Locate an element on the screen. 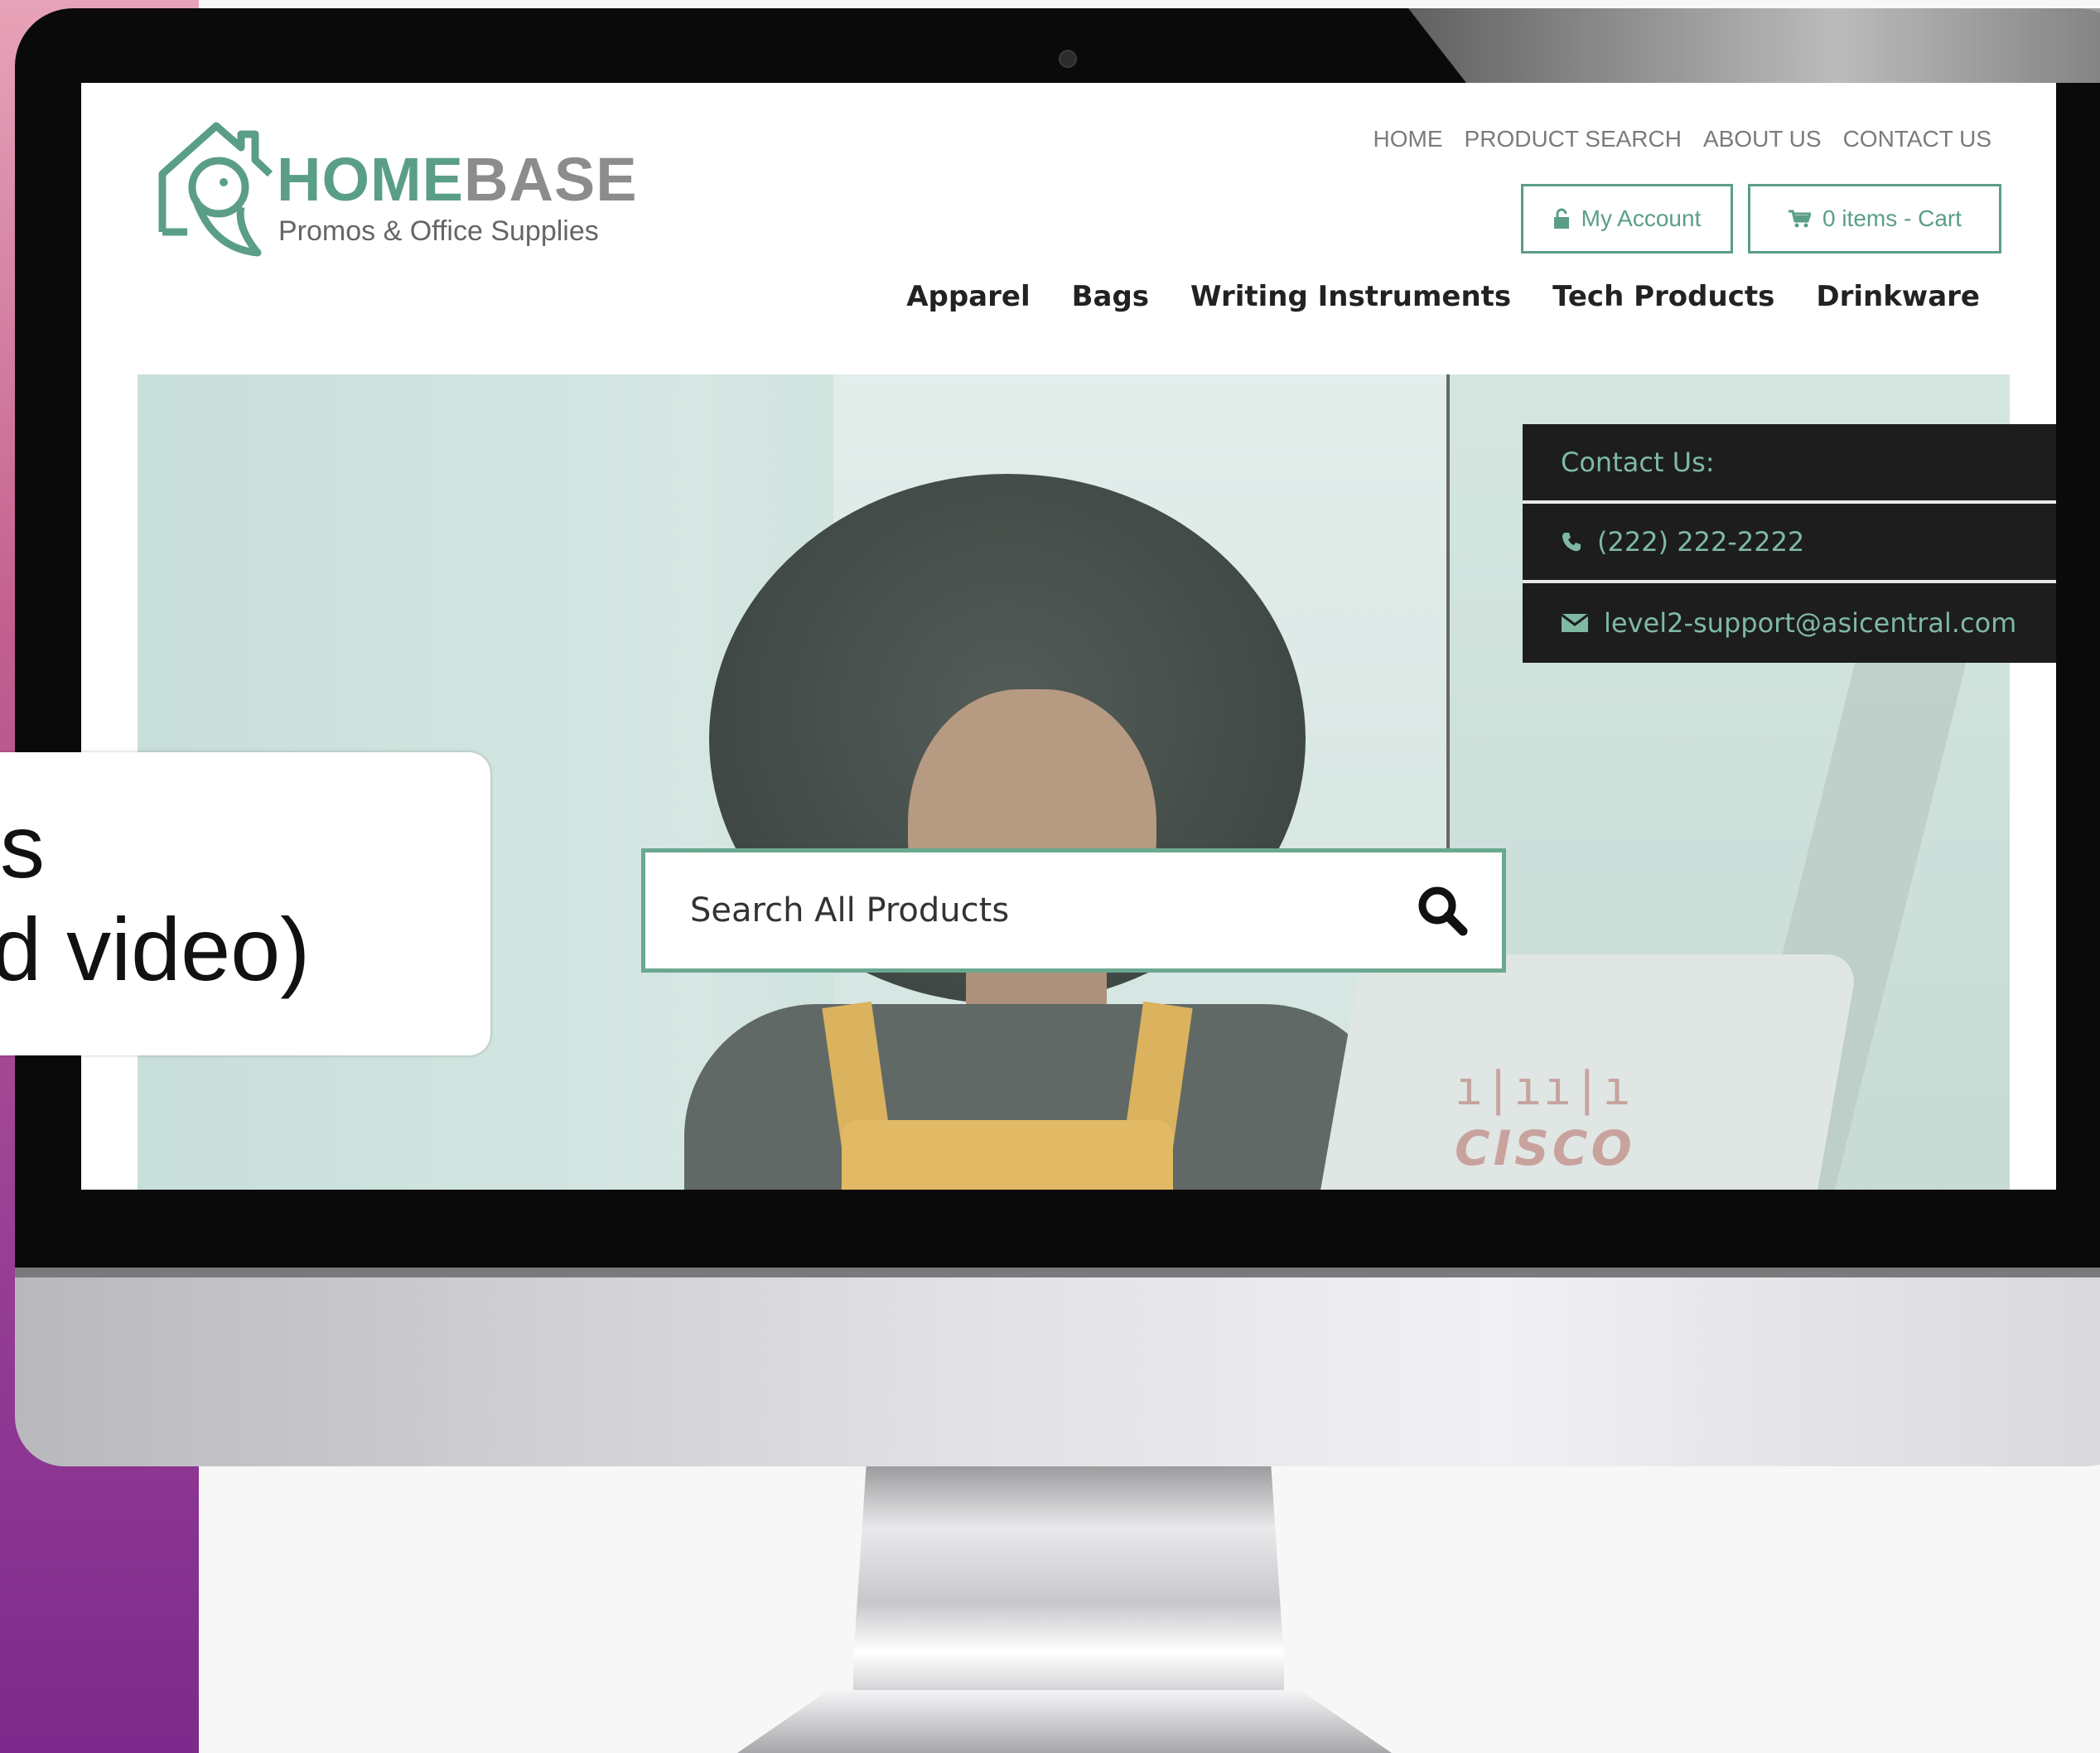 The image size is (2100, 1753). webcam is located at coordinates (1068, 59).